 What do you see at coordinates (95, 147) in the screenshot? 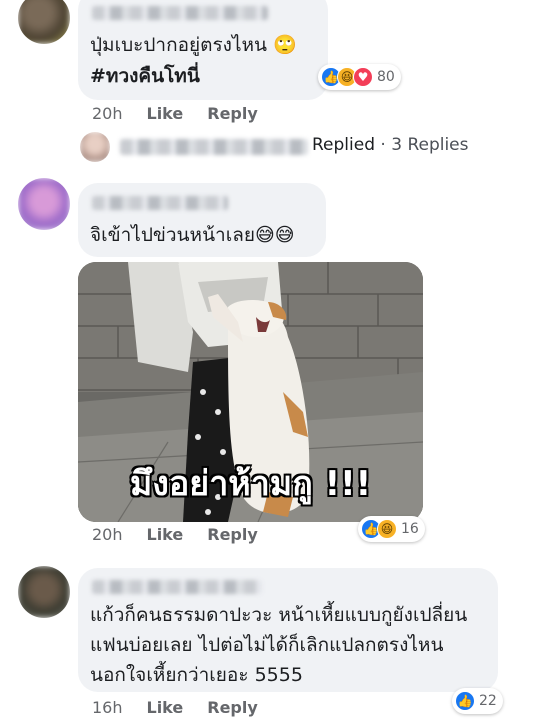
I see `reply-avatar` at bounding box center [95, 147].